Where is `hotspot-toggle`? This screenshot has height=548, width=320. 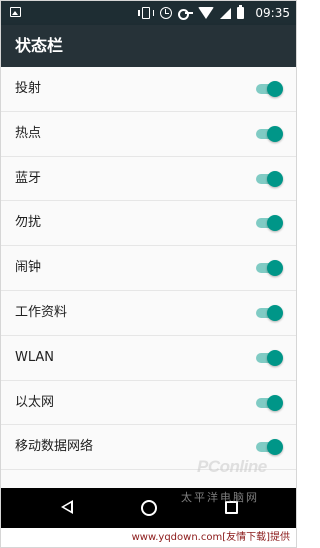
hotspot-toggle is located at coordinates (269, 133).